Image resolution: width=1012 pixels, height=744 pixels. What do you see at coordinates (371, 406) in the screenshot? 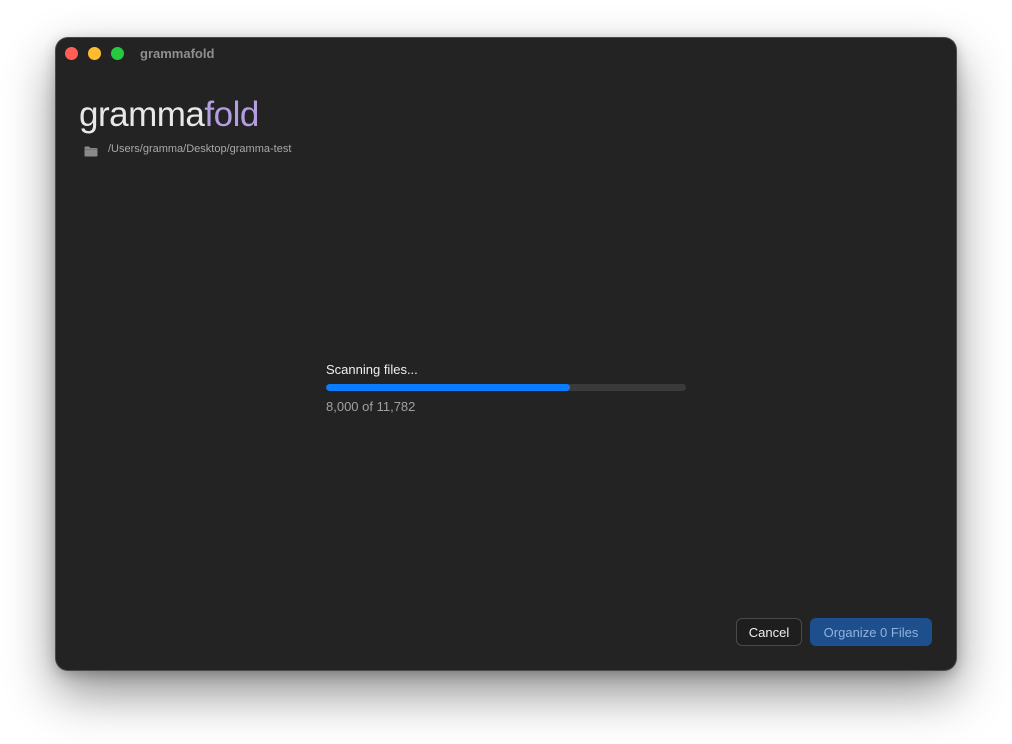
I see `progress-count: 8,000 of 11,782` at bounding box center [371, 406].